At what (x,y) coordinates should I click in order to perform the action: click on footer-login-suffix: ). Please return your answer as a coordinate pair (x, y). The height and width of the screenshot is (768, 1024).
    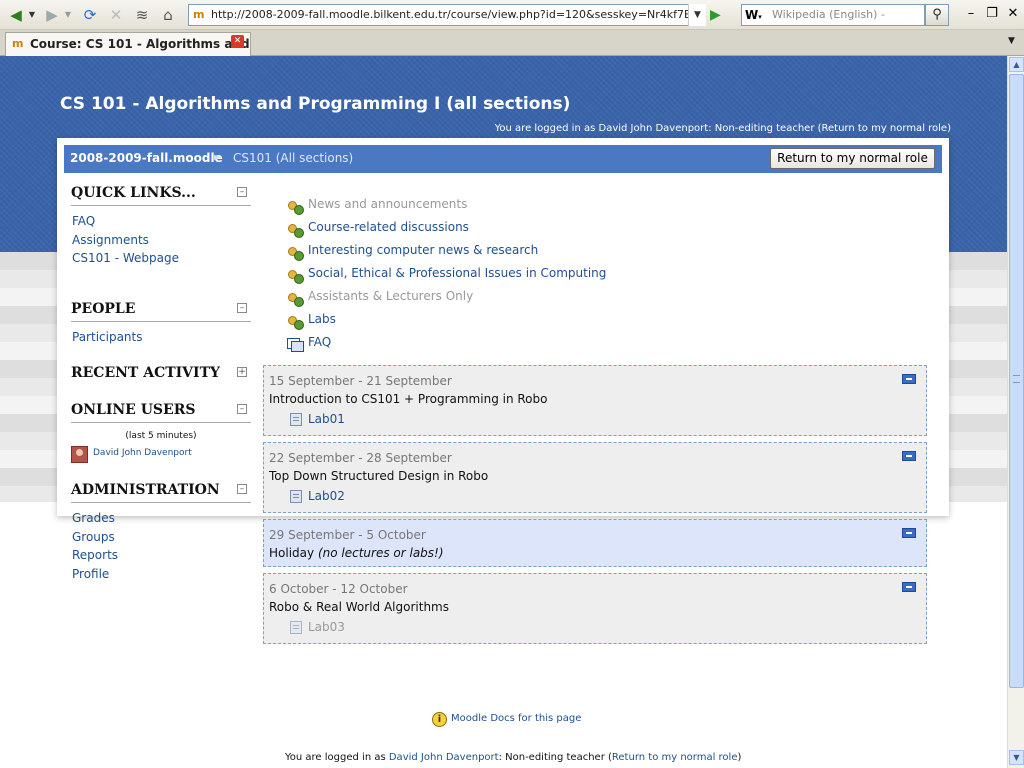
    Looking at the image, I should click on (739, 757).